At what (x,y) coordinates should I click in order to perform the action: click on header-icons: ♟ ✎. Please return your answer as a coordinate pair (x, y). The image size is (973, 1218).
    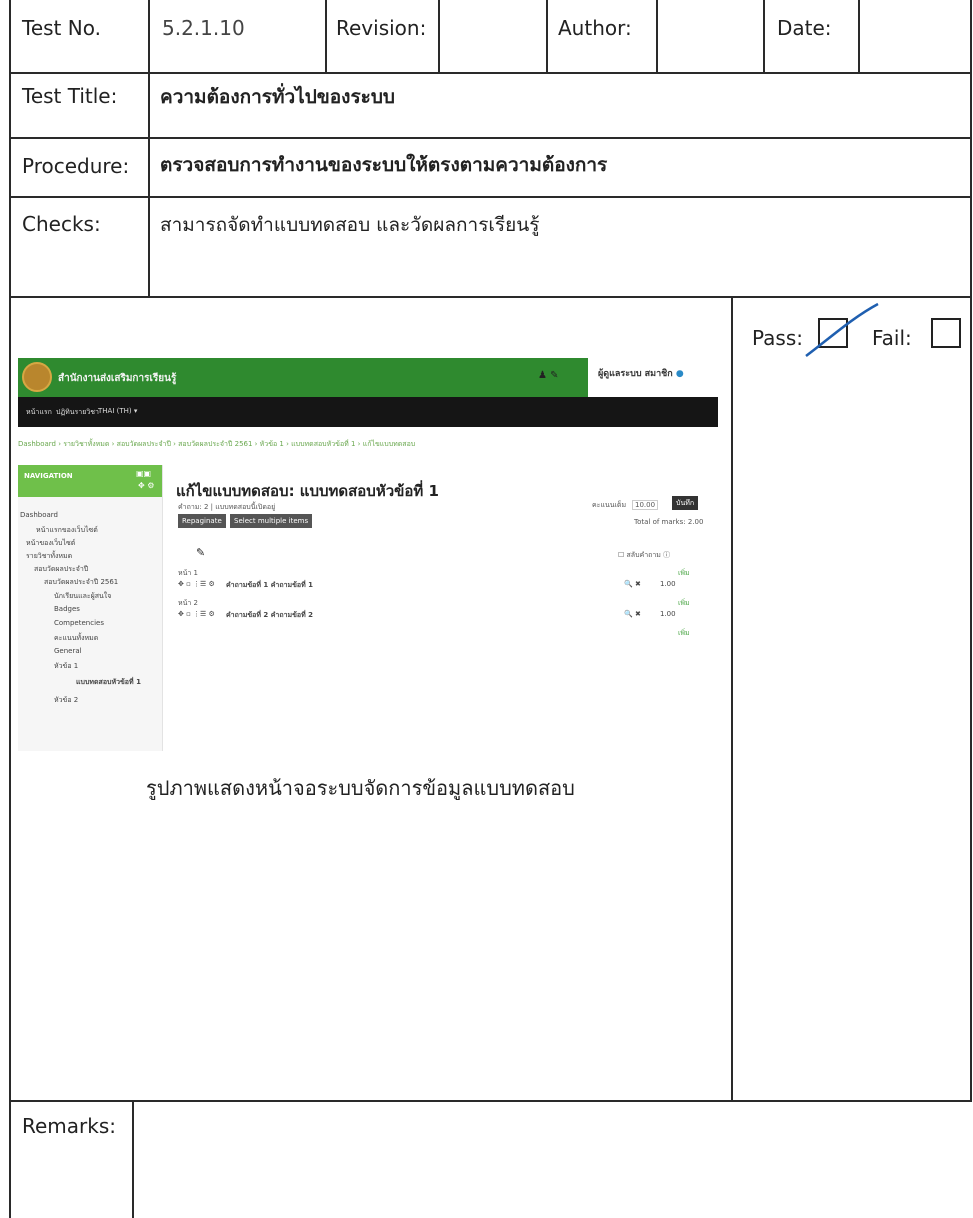
    Looking at the image, I should click on (548, 375).